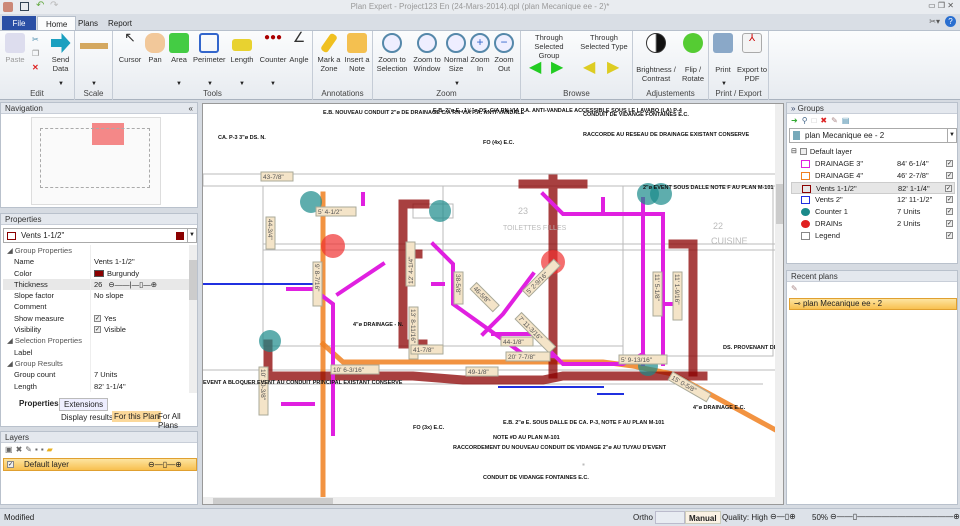  What do you see at coordinates (10, 449) in the screenshot?
I see `add-layer-icon: ▣` at bounding box center [10, 449].